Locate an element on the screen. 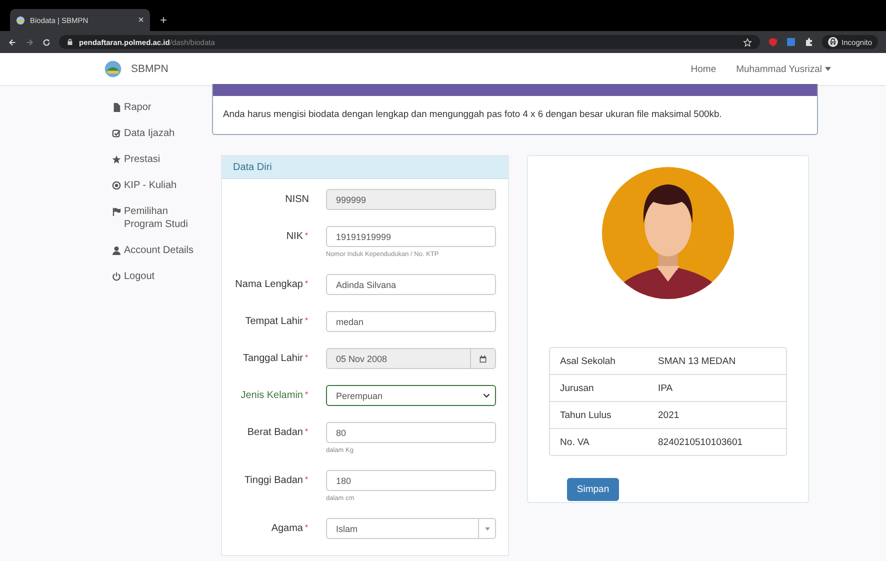 Image resolution: width=886 pixels, height=561 pixels. table-cell-text: No. VA is located at coordinates (574, 442).